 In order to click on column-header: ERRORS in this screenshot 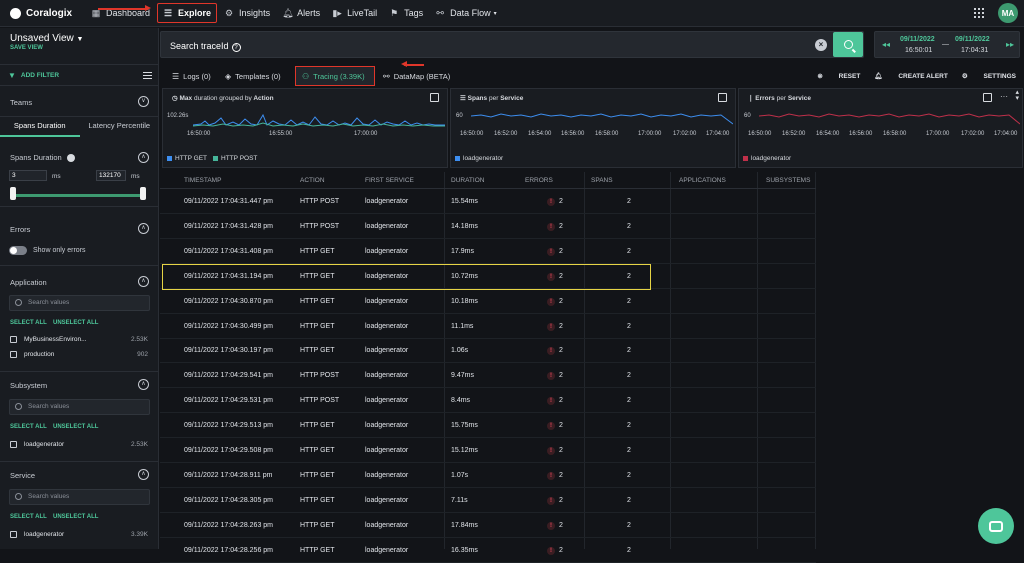, I will do `click(539, 180)`.